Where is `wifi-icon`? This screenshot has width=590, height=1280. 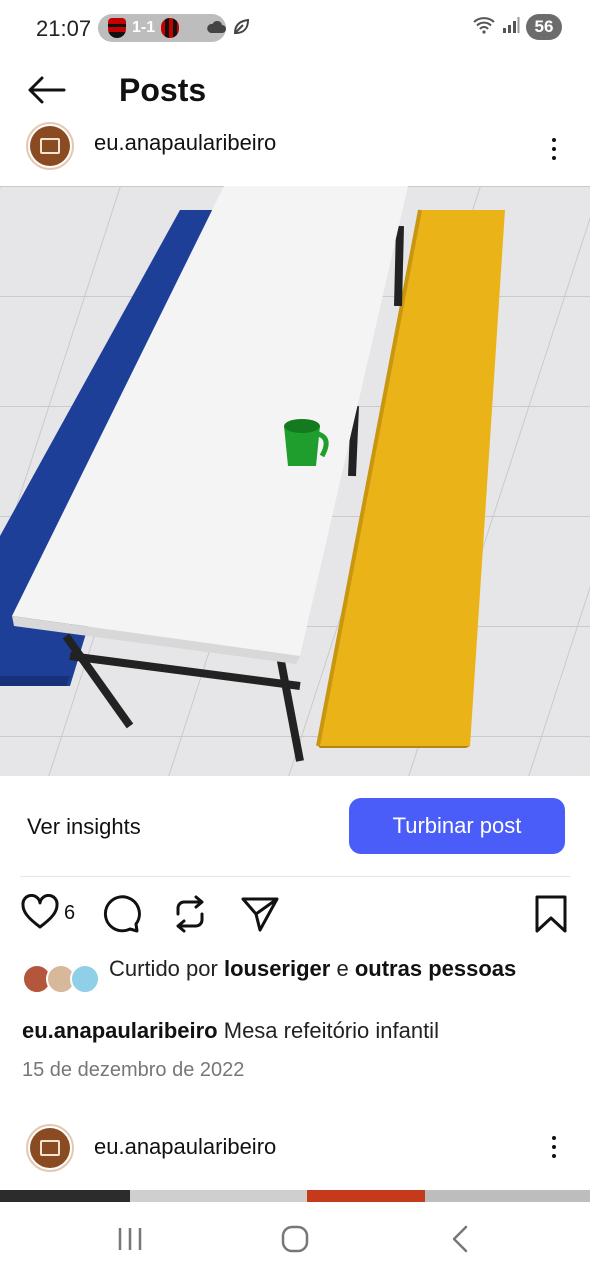 wifi-icon is located at coordinates (484, 27).